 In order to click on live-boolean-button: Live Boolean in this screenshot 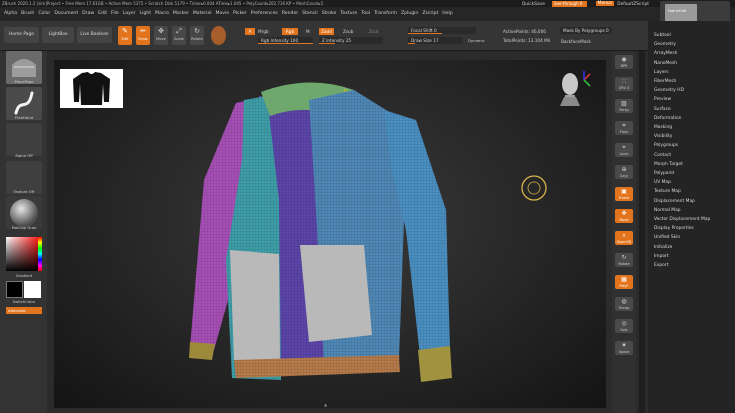, I will do `click(94, 35)`.